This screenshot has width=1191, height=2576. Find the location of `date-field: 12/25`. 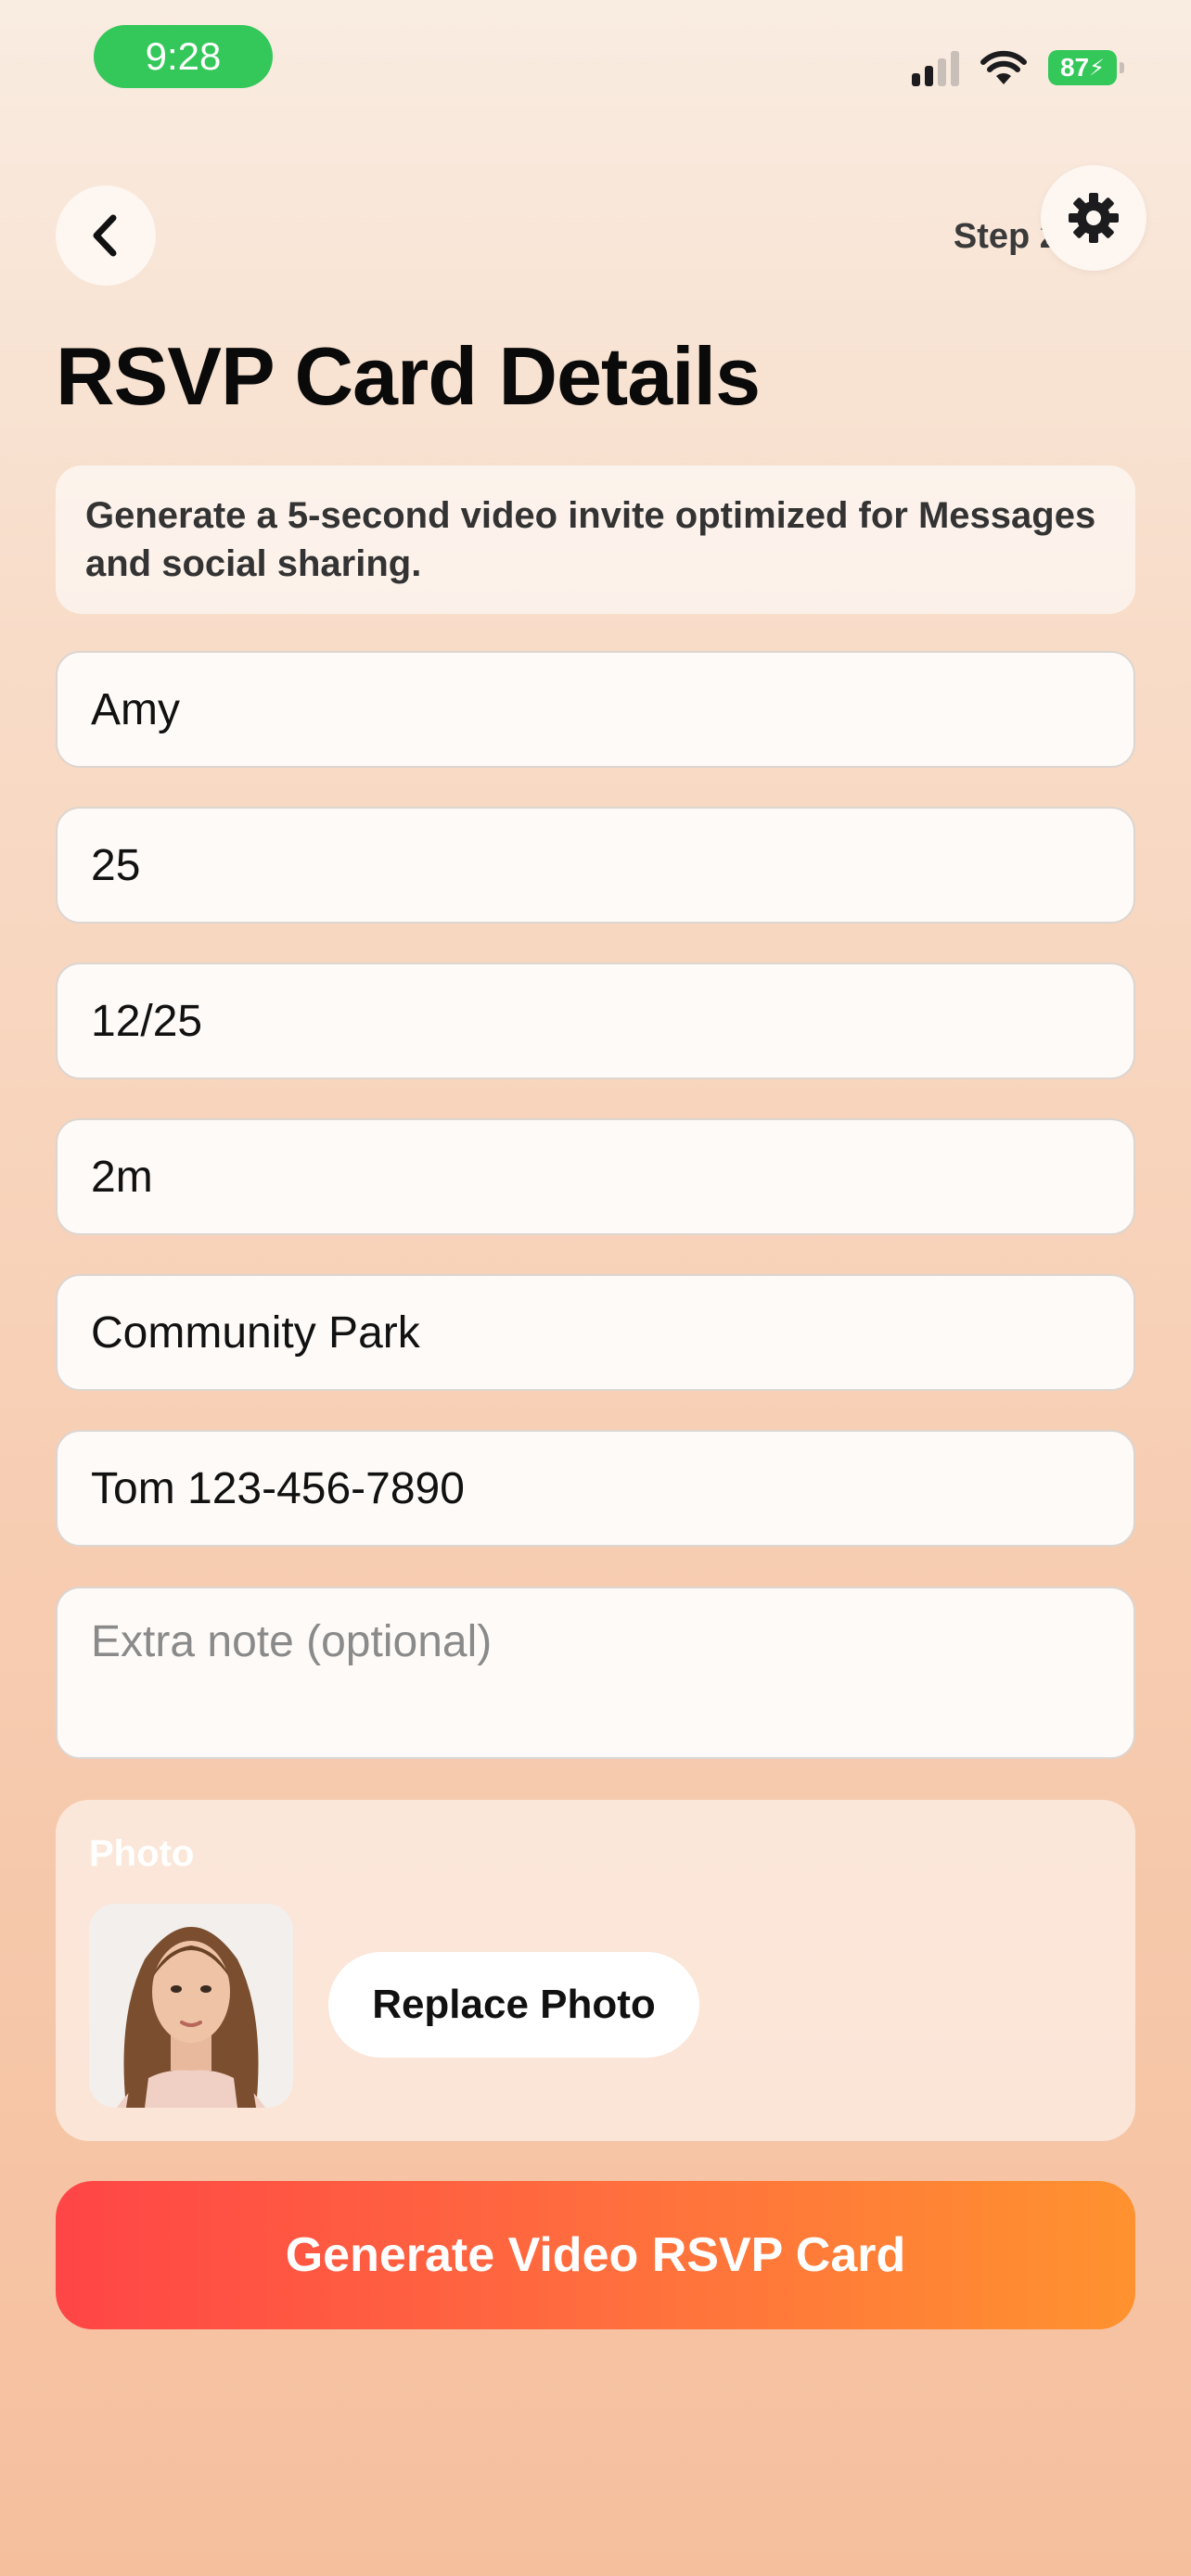

date-field: 12/25 is located at coordinates (595, 1021).